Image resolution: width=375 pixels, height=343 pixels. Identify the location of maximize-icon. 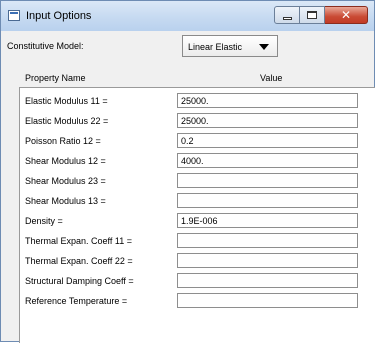
(312, 15).